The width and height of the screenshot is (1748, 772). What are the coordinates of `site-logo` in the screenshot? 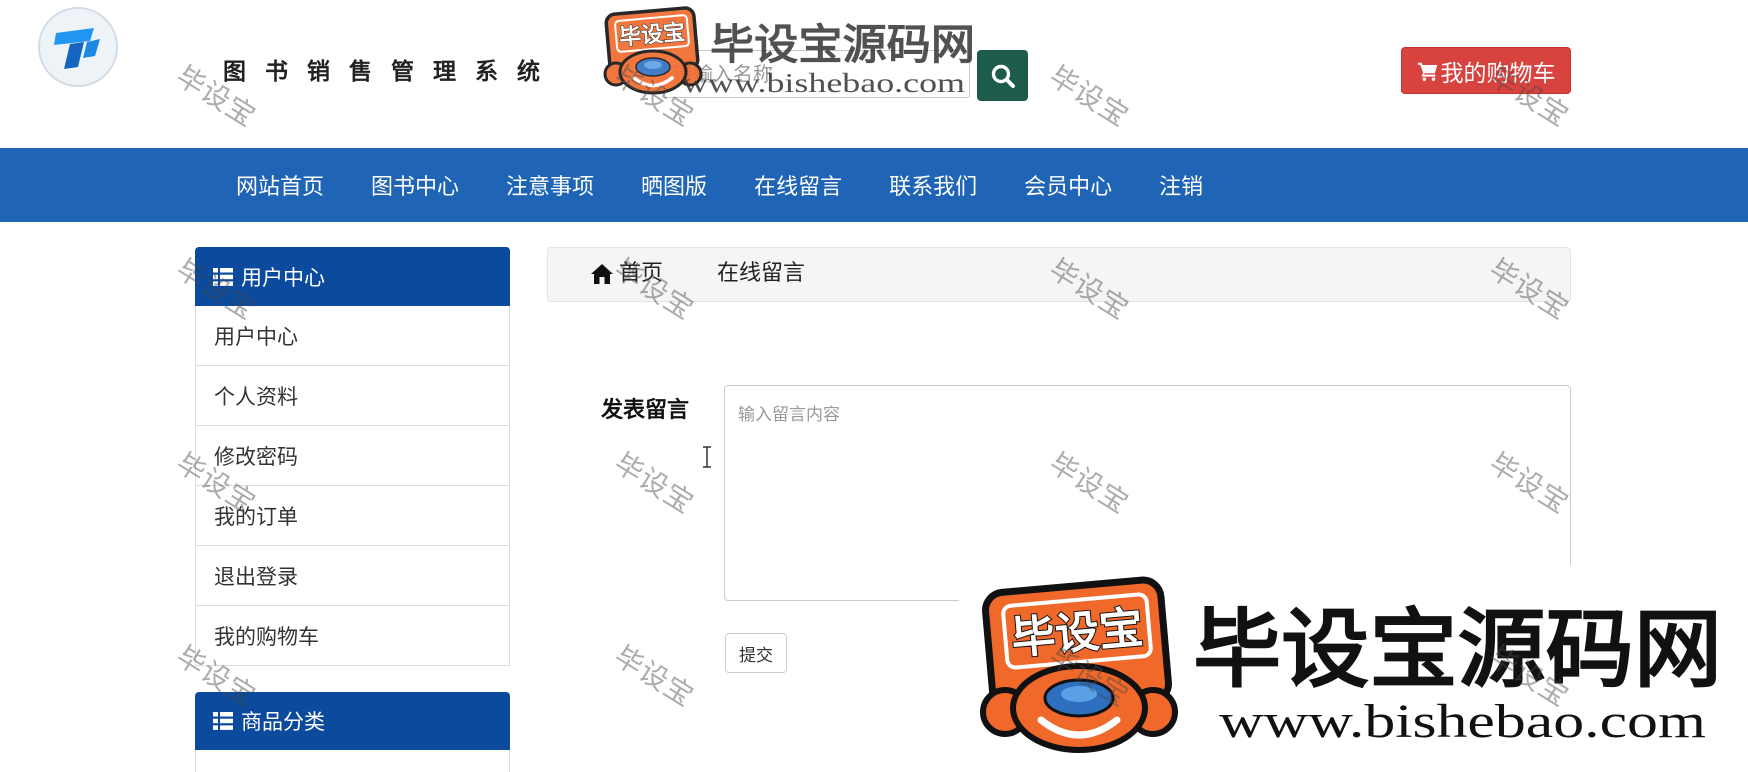 It's located at (78, 47).